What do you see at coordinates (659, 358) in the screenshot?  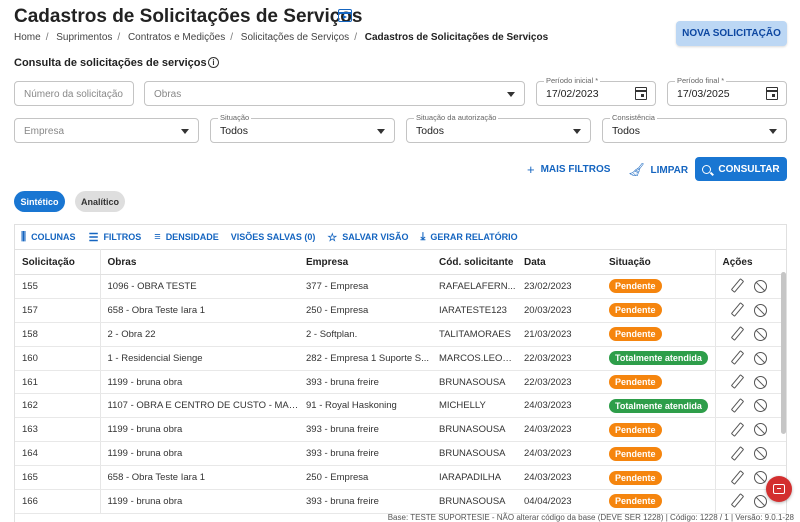 I see `cell-situacao: Totalmente atendida` at bounding box center [659, 358].